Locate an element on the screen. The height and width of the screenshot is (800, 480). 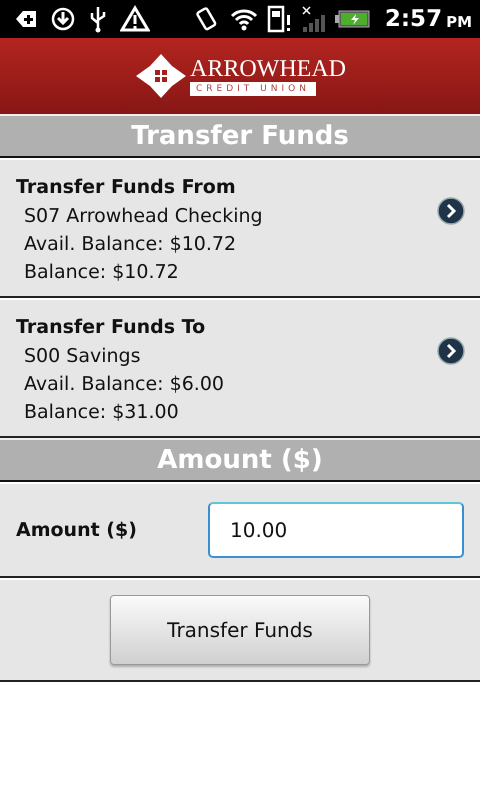
available-balance: Avail. Balance: $10.72 is located at coordinates (130, 244).